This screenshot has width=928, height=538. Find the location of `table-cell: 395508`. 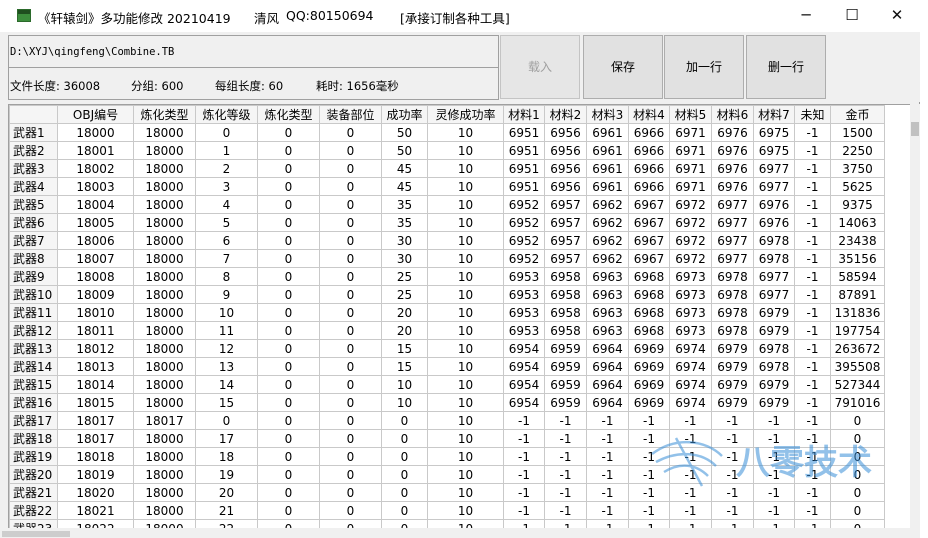

table-cell: 395508 is located at coordinates (857, 366).